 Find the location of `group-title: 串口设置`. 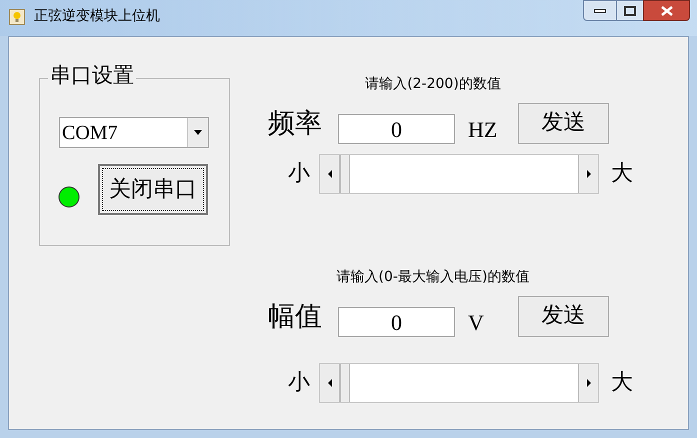

group-title: 串口设置 is located at coordinates (92, 75).